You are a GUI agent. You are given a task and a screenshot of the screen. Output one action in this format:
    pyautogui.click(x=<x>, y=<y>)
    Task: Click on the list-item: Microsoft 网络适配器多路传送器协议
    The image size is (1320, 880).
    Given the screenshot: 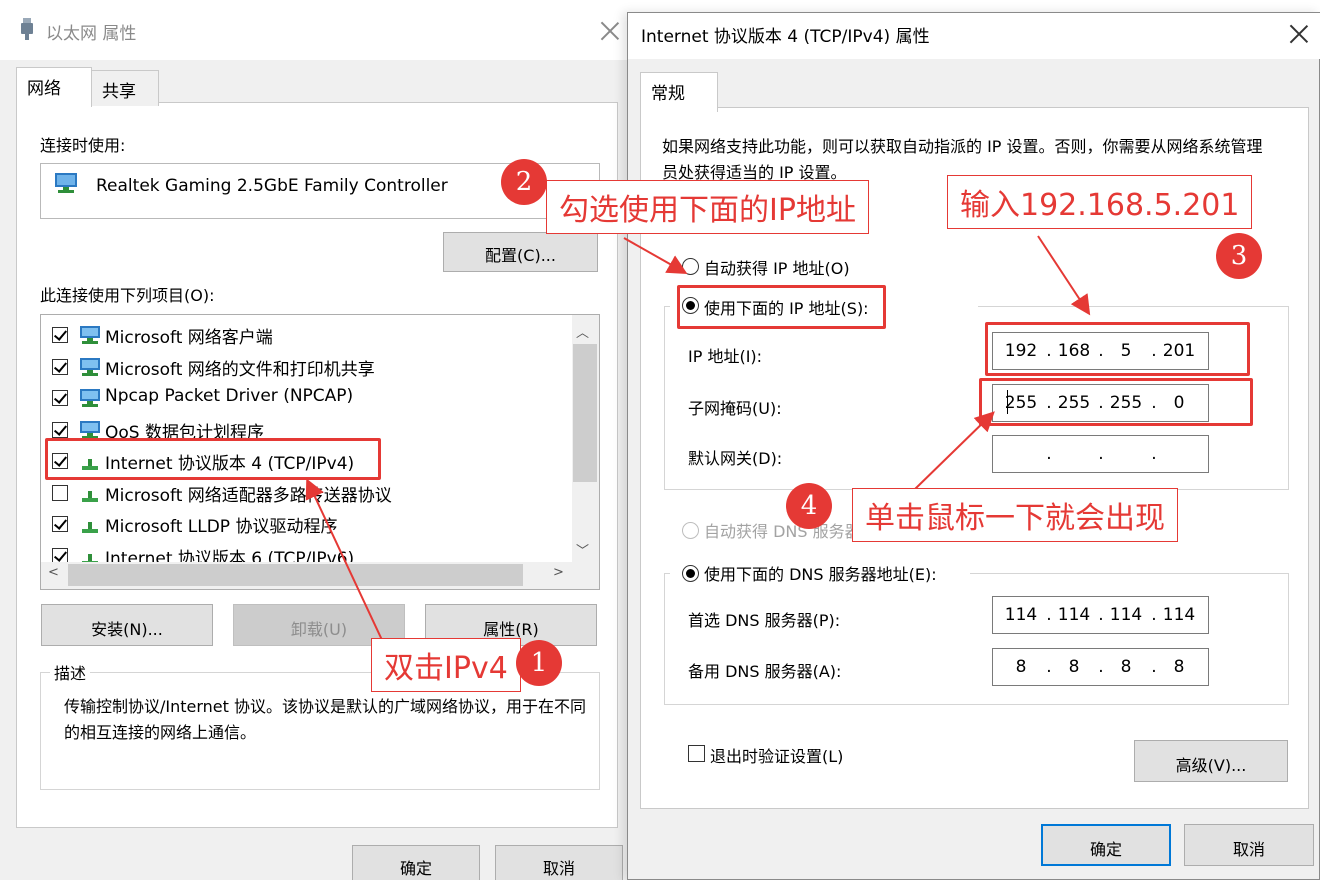 What is the action you would take?
    pyautogui.click(x=306, y=492)
    